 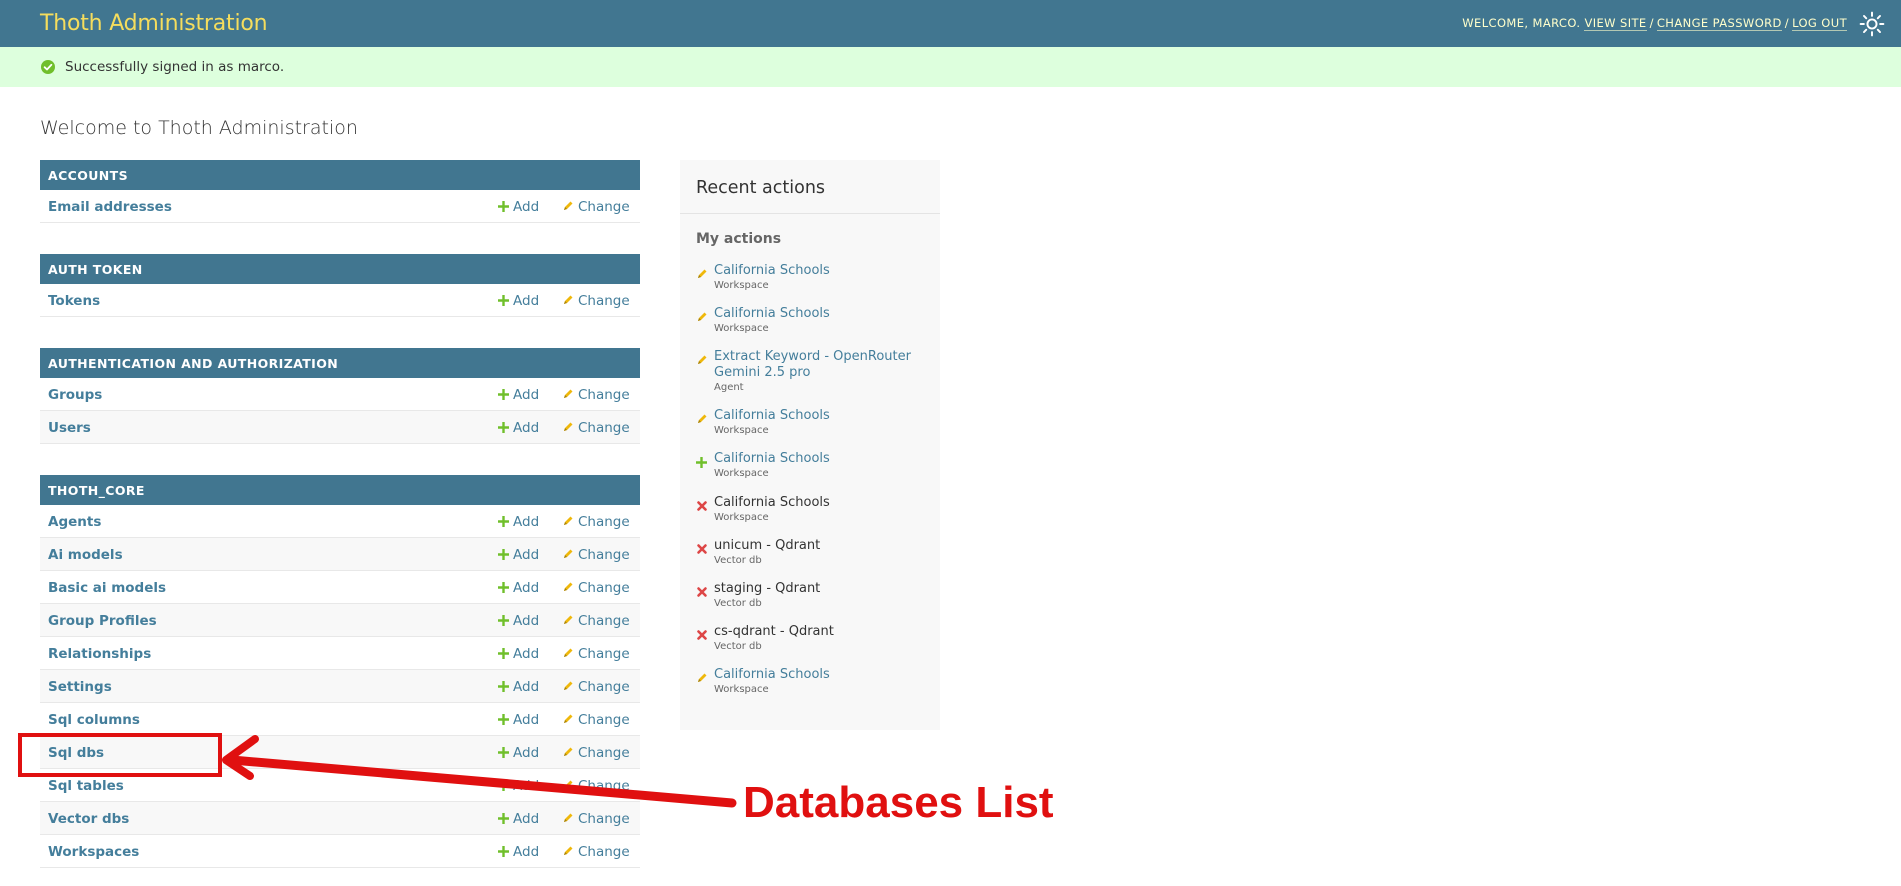 What do you see at coordinates (86, 786) in the screenshot?
I see `model-link-sql-tables: Sql tables` at bounding box center [86, 786].